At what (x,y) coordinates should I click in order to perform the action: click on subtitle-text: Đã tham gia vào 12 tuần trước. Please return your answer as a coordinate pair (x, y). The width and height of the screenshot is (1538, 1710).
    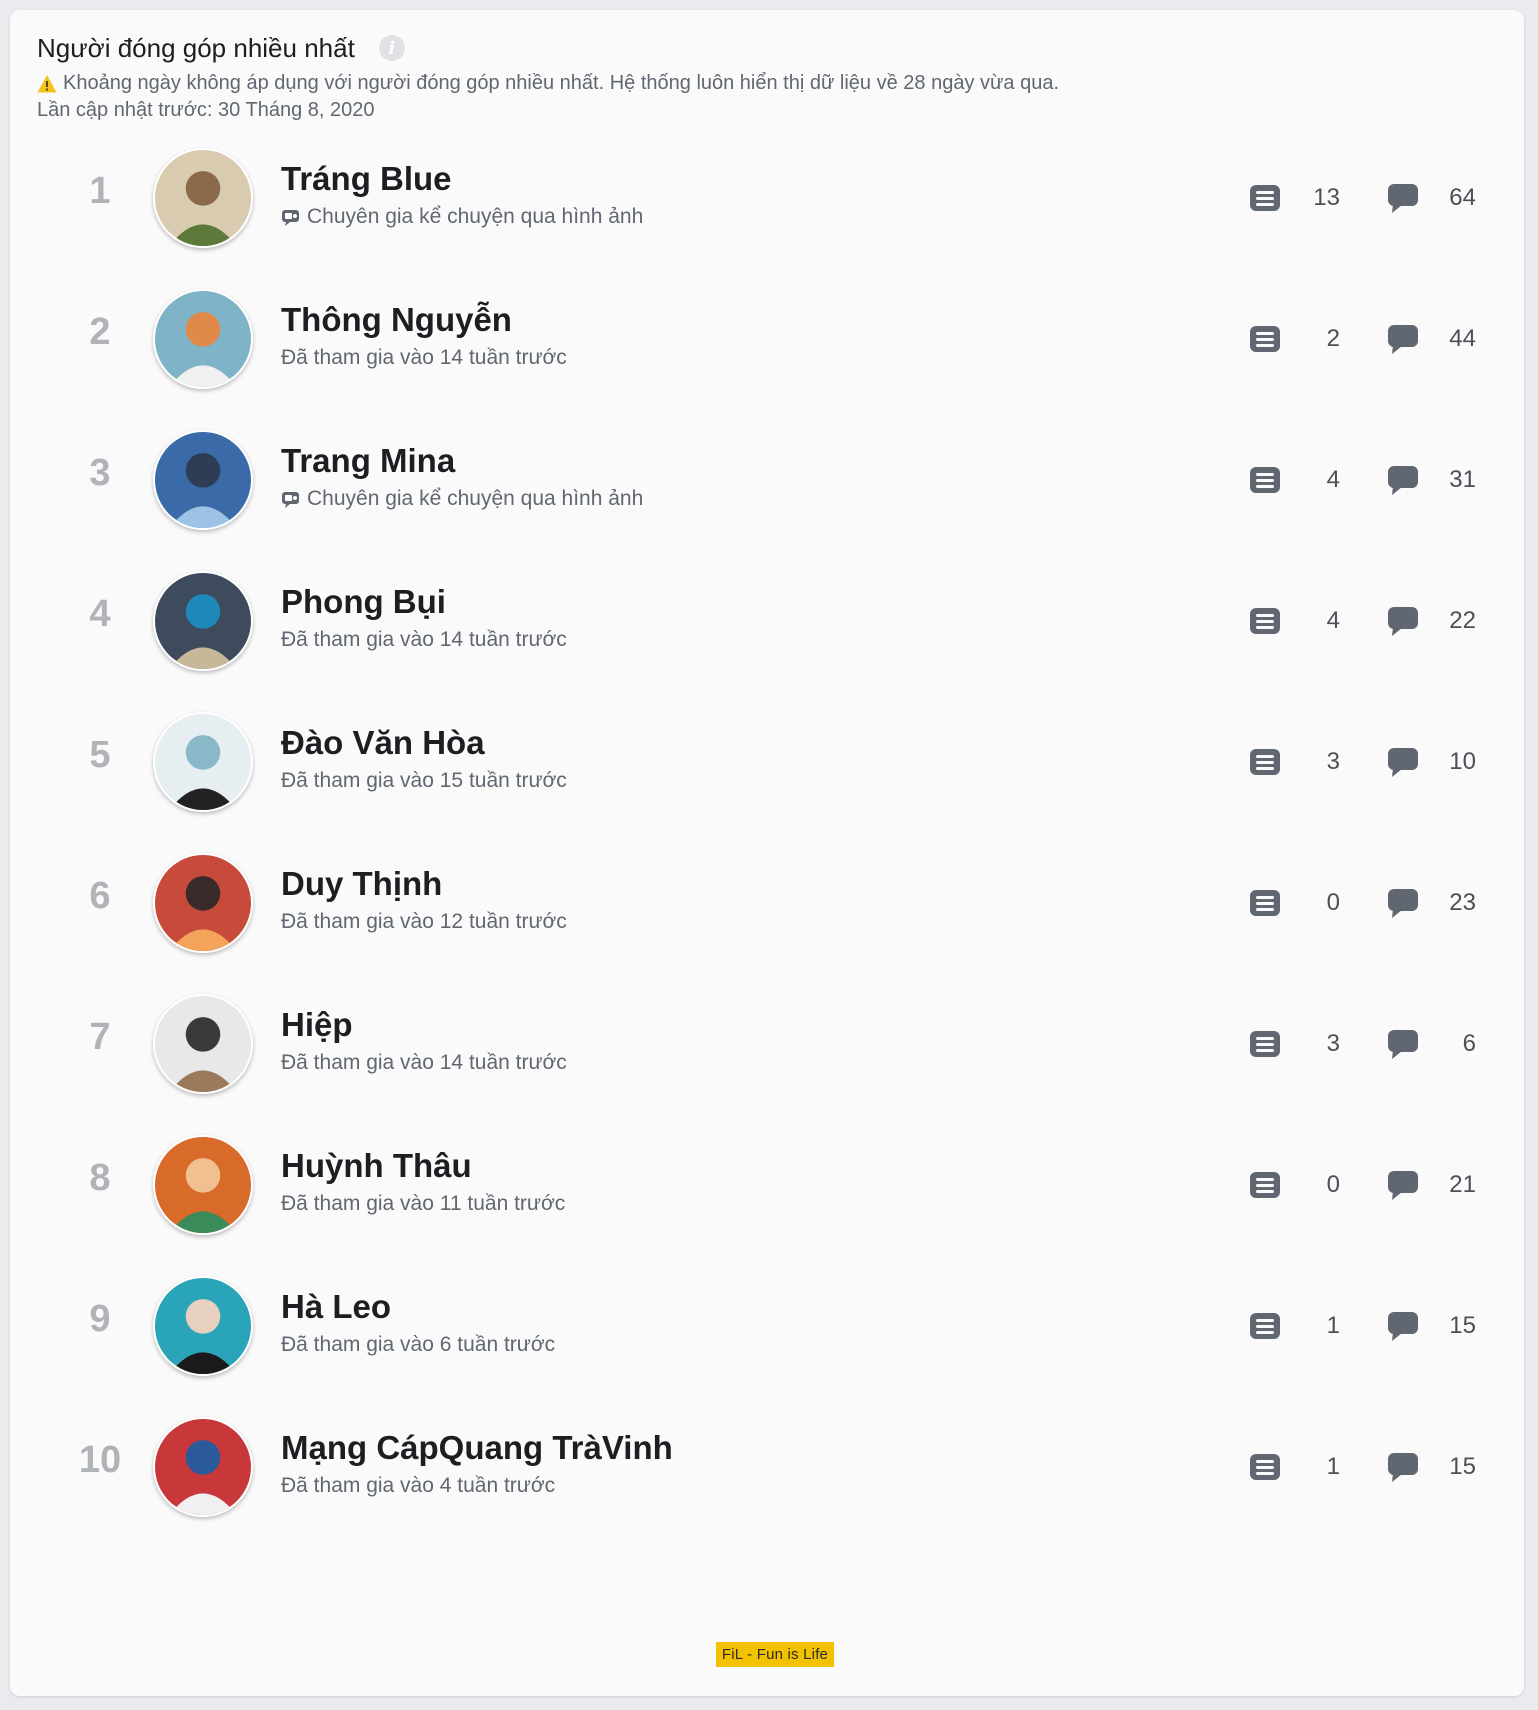
    Looking at the image, I should click on (424, 921).